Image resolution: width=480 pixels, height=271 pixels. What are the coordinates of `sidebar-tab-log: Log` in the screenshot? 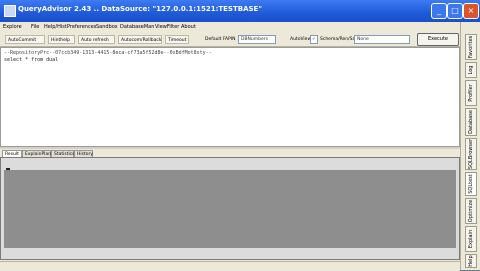 It's located at (471, 70).